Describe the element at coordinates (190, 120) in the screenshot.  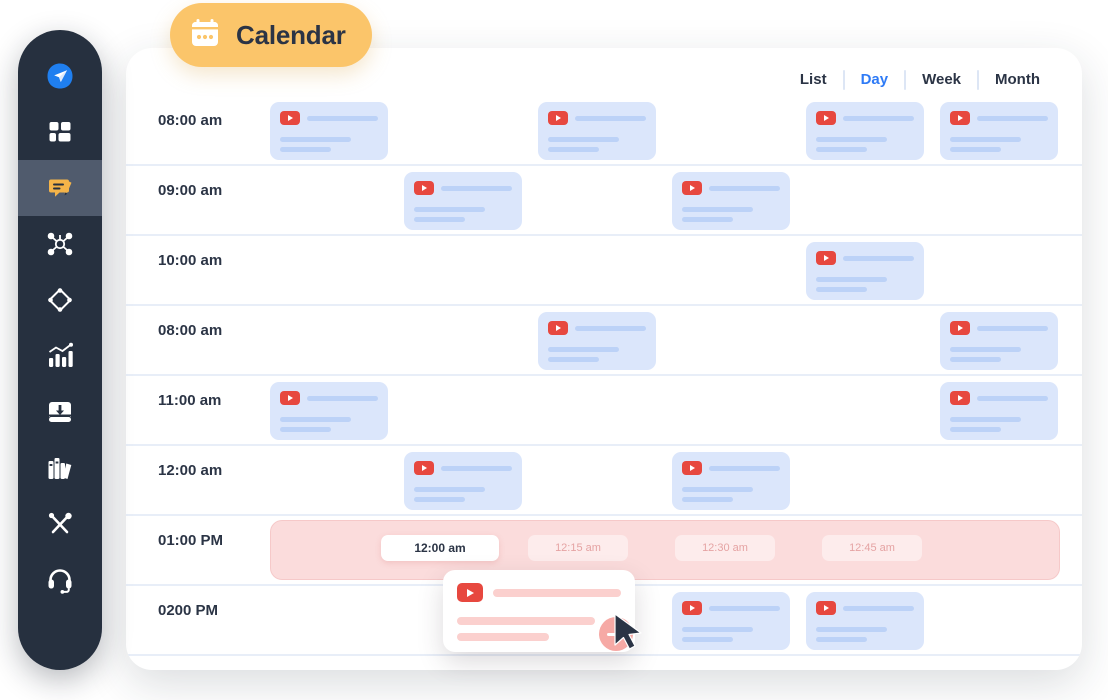
I see `row-time-label: 08:00 am` at that location.